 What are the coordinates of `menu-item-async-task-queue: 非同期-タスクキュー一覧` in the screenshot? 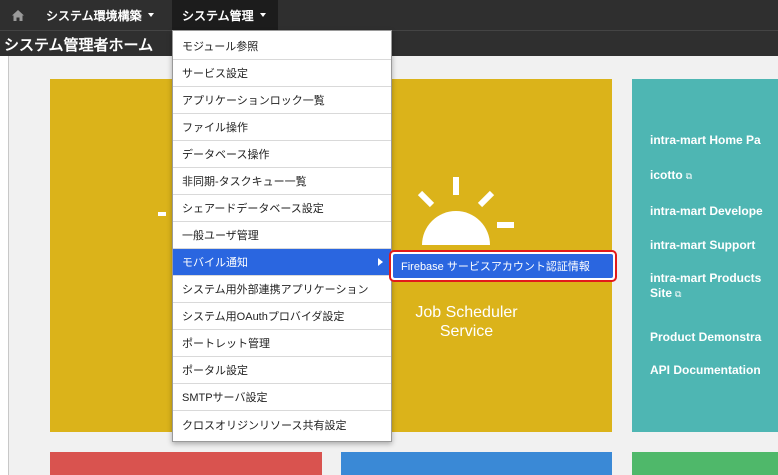 It's located at (282, 181).